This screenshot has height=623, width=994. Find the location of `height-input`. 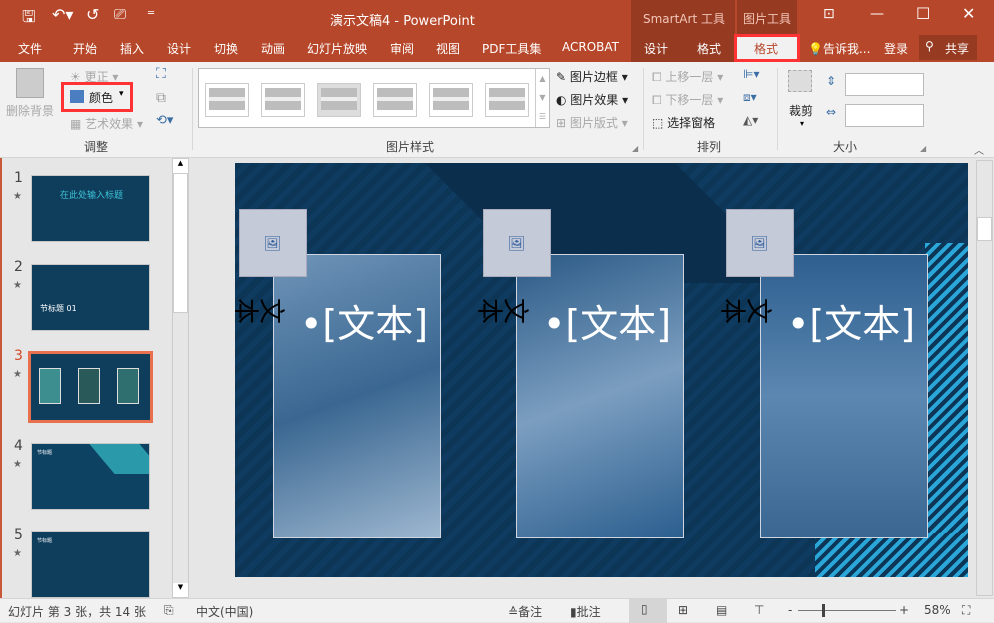

height-input is located at coordinates (884, 84).